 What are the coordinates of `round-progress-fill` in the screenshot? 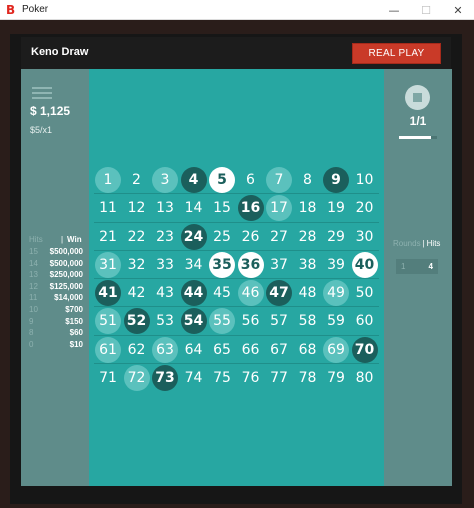 It's located at (415, 137).